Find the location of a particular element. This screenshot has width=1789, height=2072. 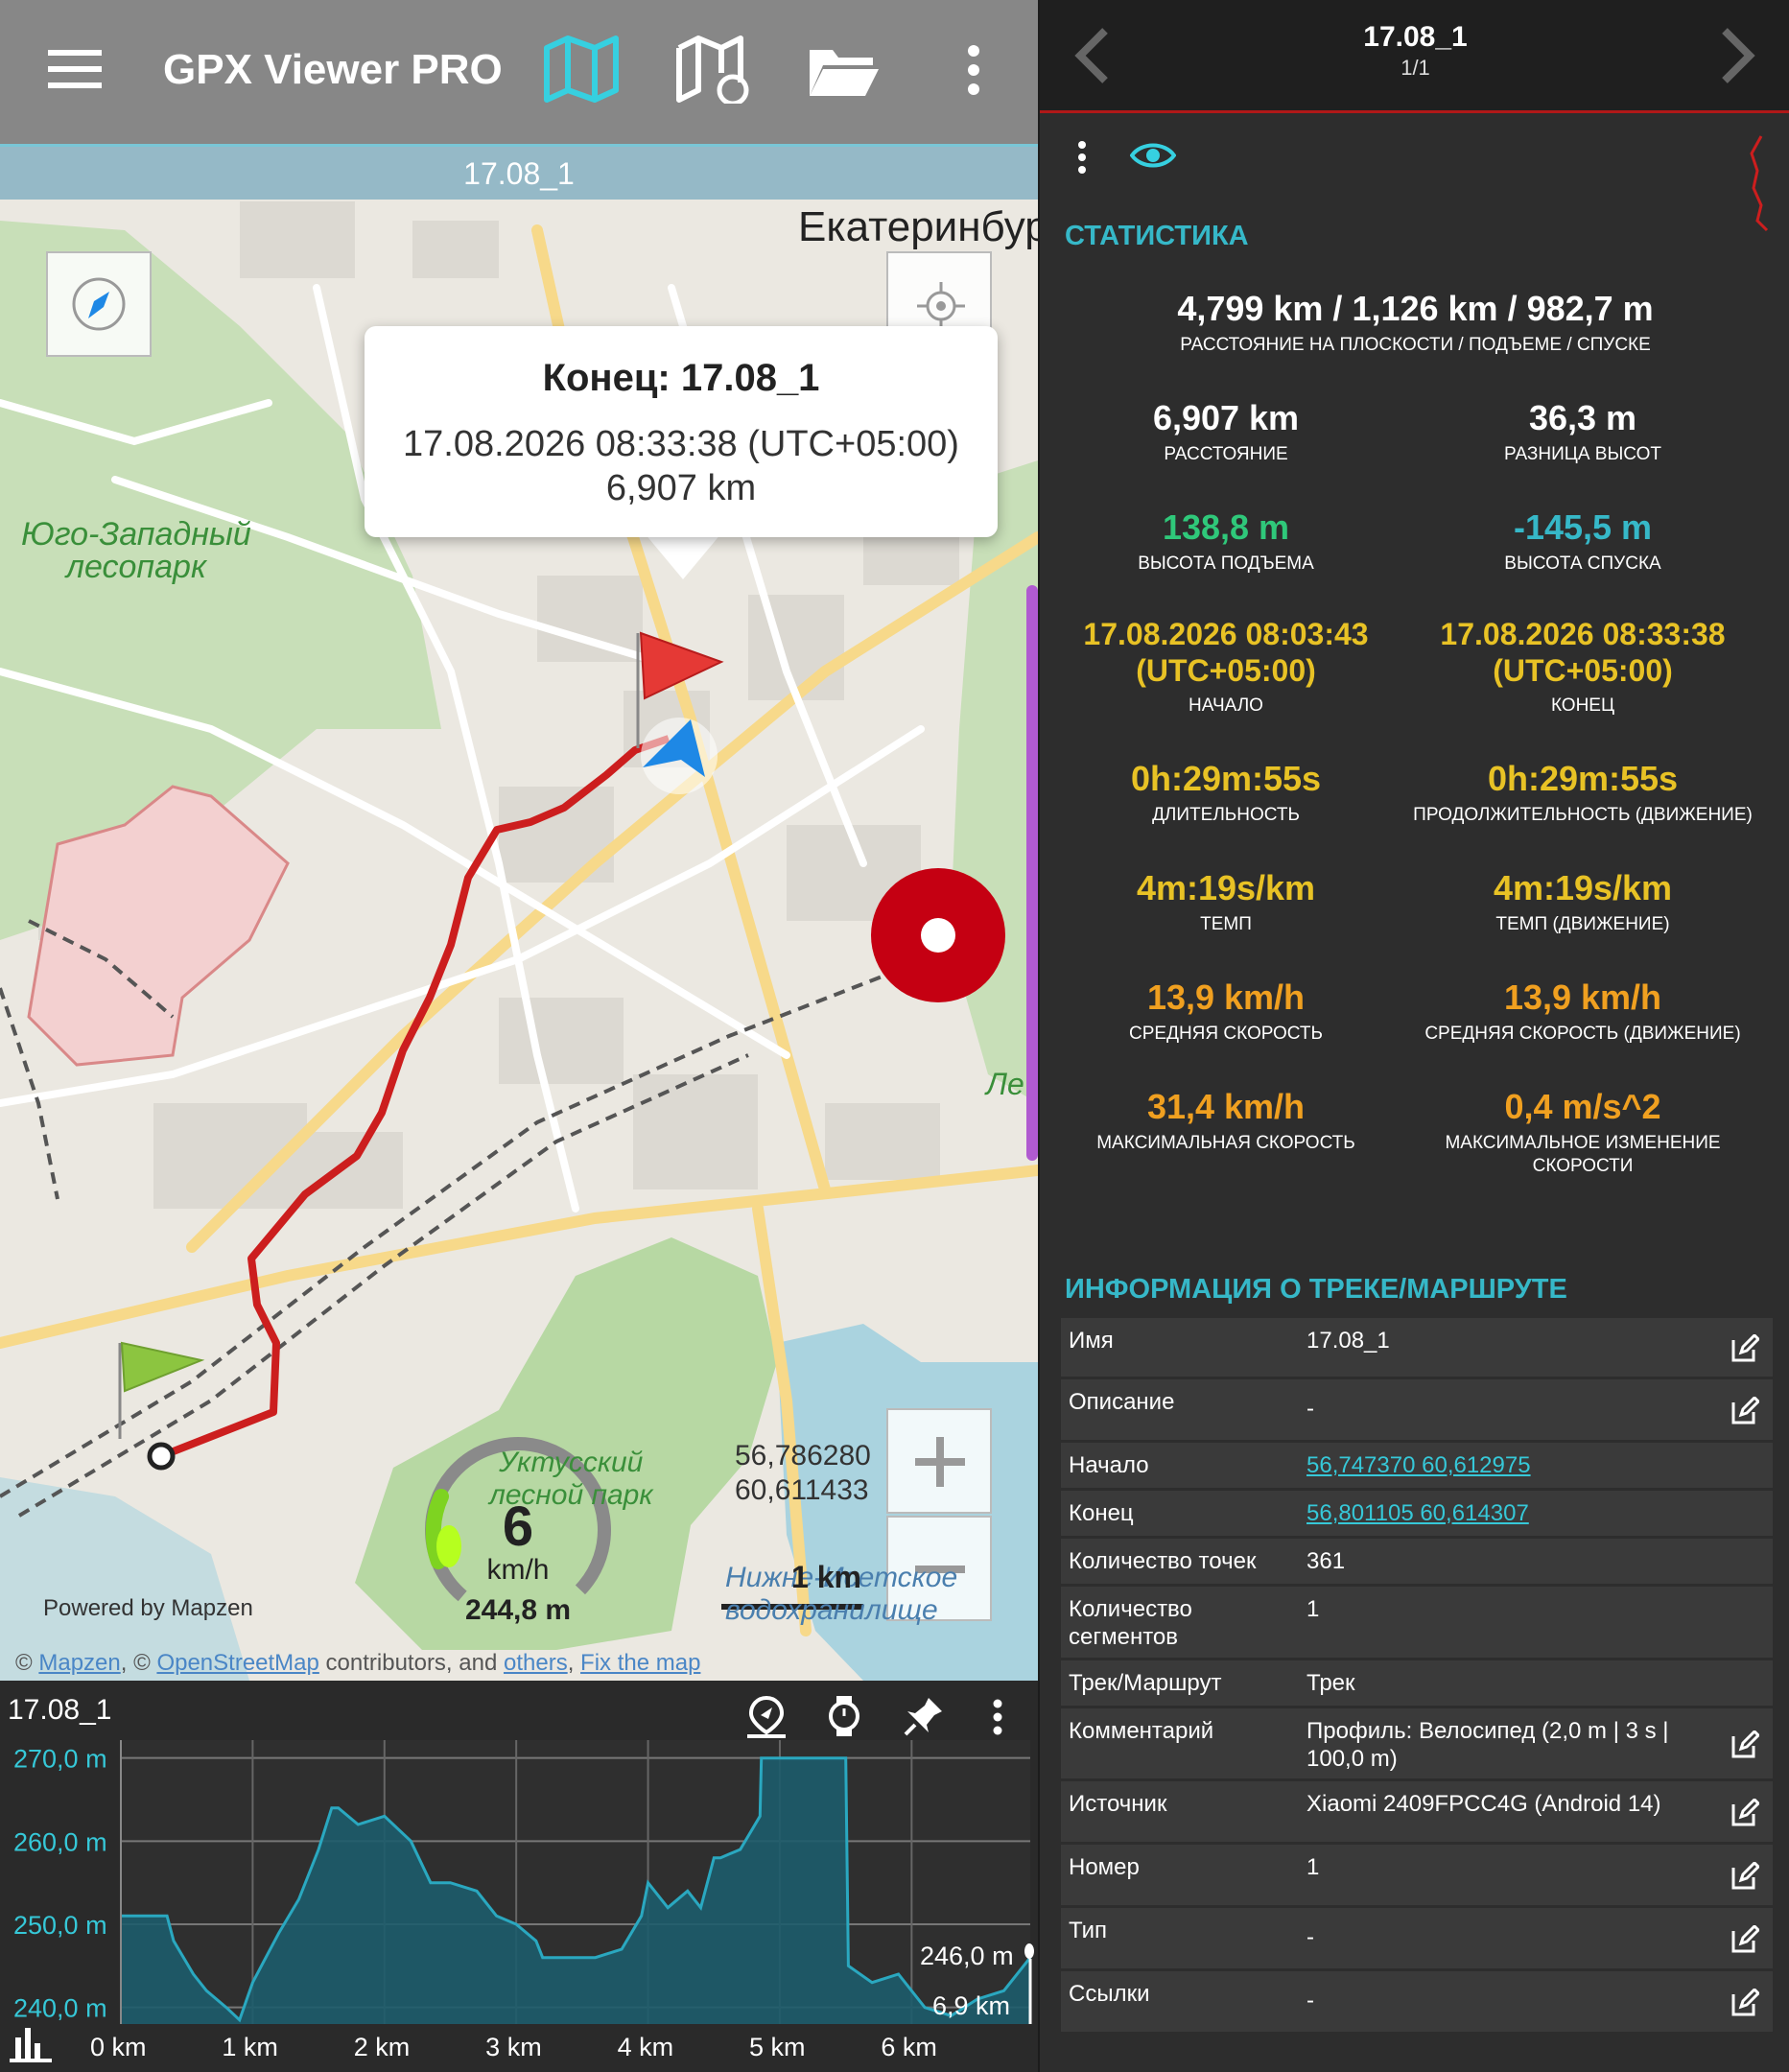

y-tick-label: 260,0 m is located at coordinates (60, 1841).